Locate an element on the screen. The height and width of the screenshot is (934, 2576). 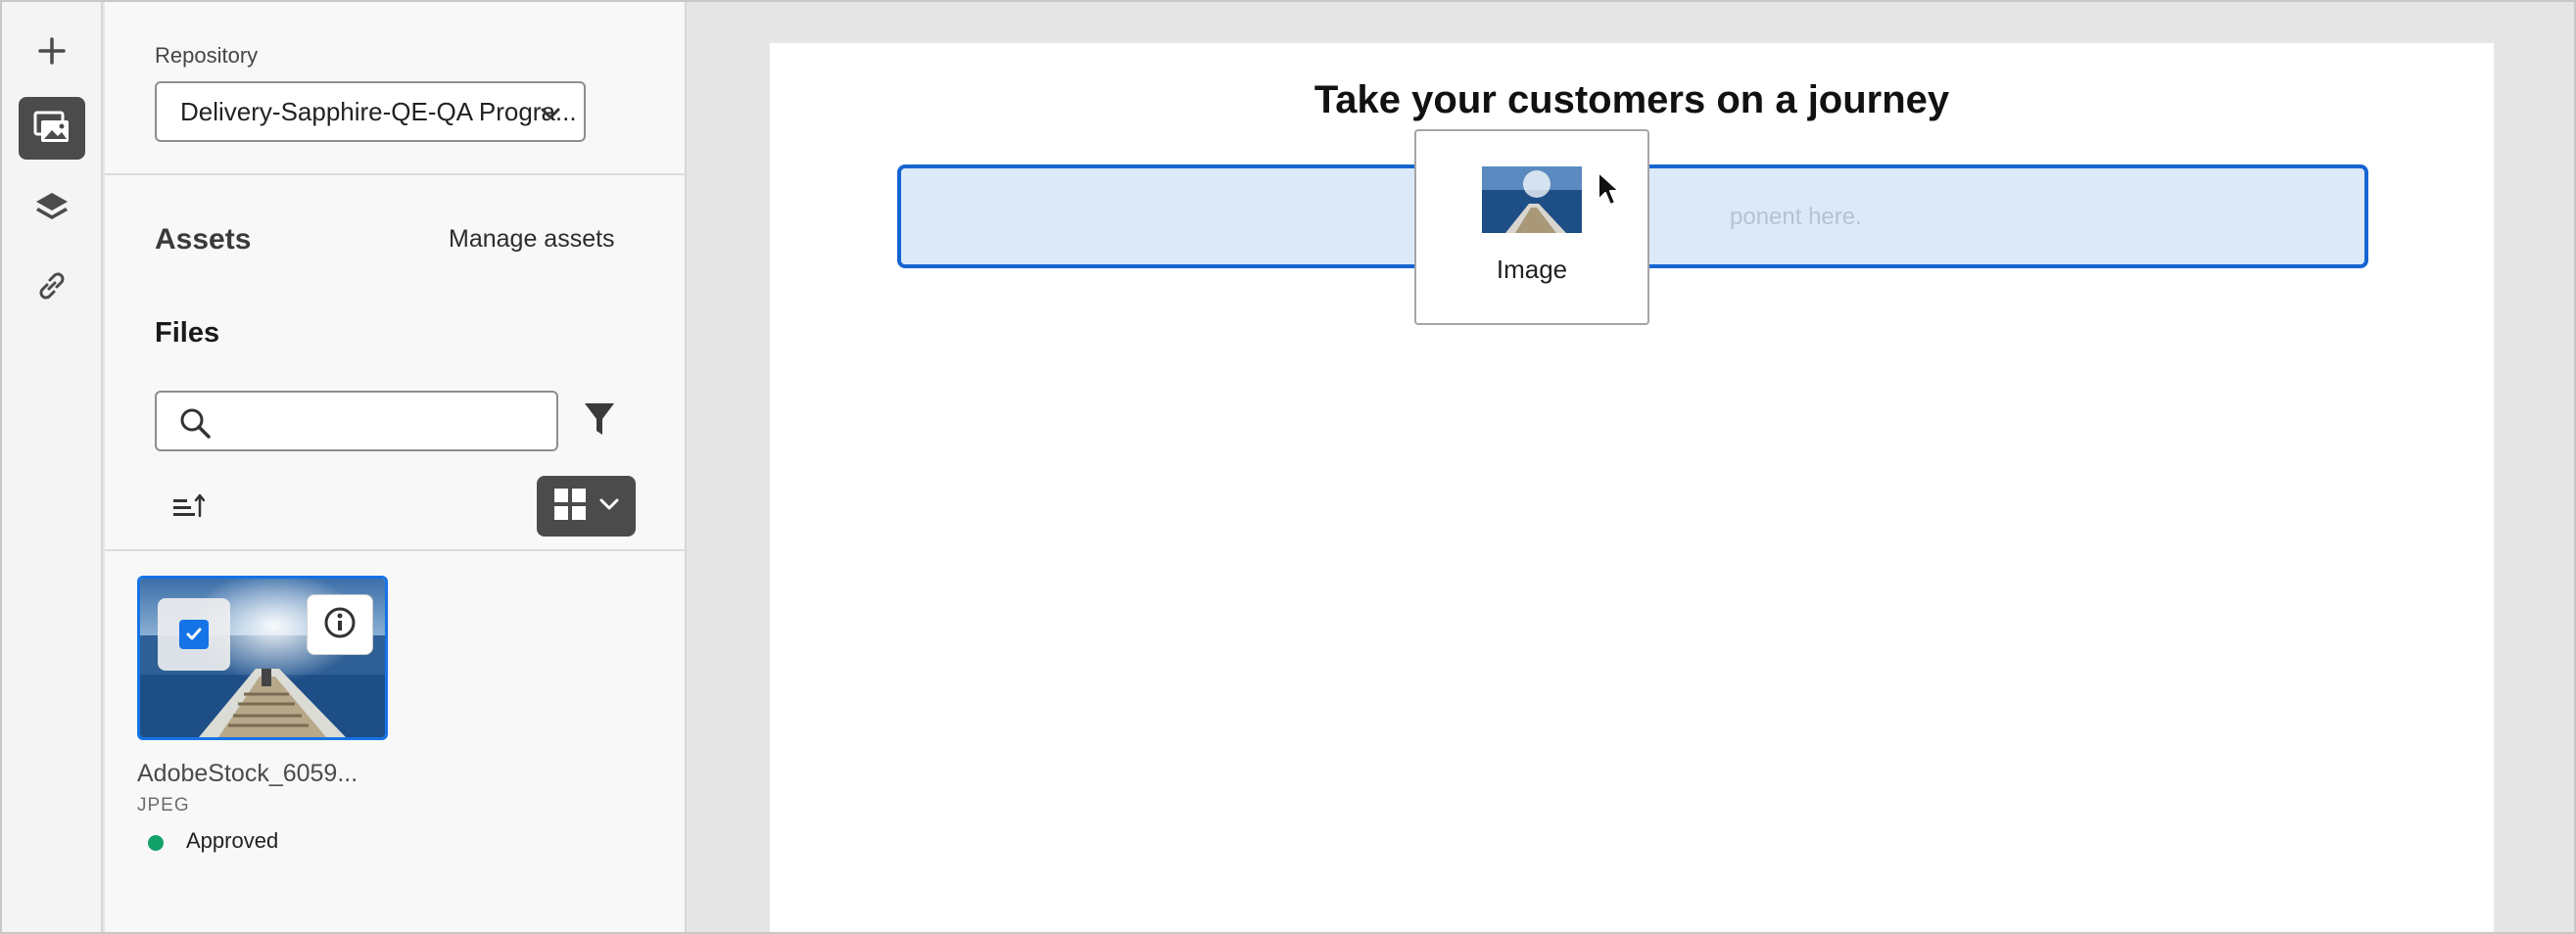
panel-divider is located at coordinates (396, 174).